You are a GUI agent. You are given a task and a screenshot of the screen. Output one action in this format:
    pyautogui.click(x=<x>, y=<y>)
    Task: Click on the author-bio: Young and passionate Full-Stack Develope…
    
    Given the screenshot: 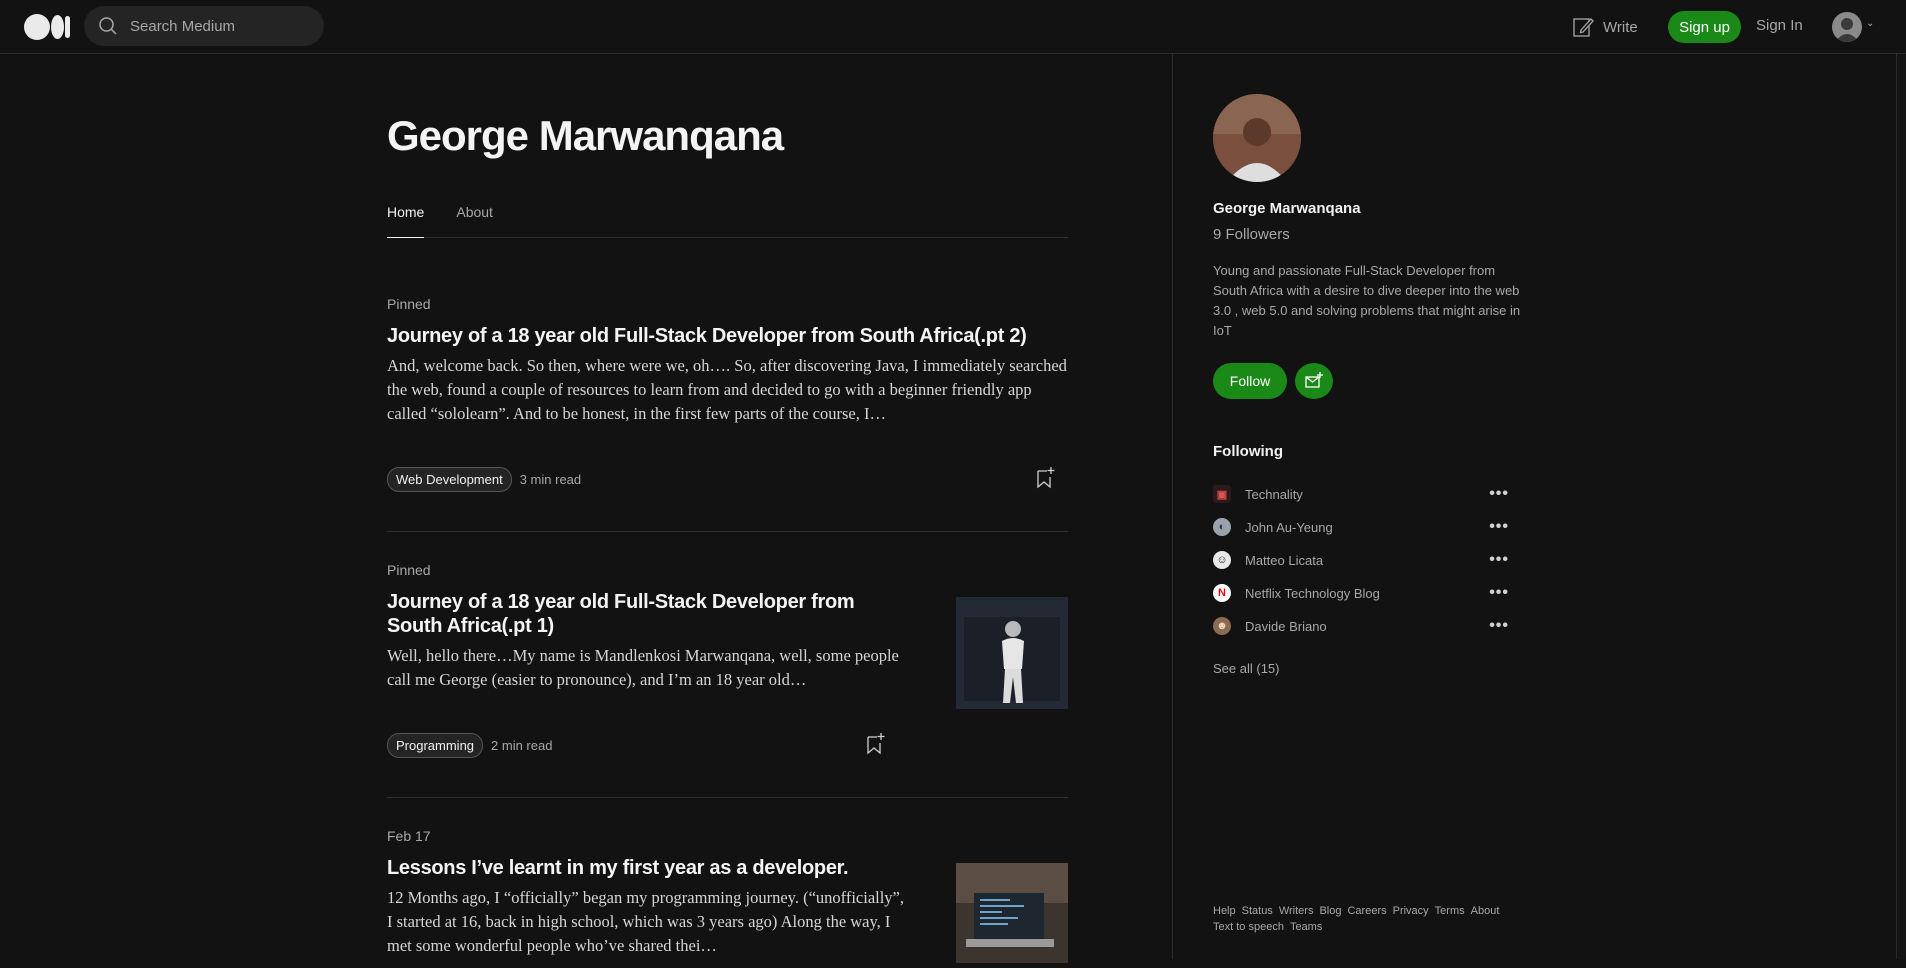 What is the action you would take?
    pyautogui.click(x=1367, y=300)
    